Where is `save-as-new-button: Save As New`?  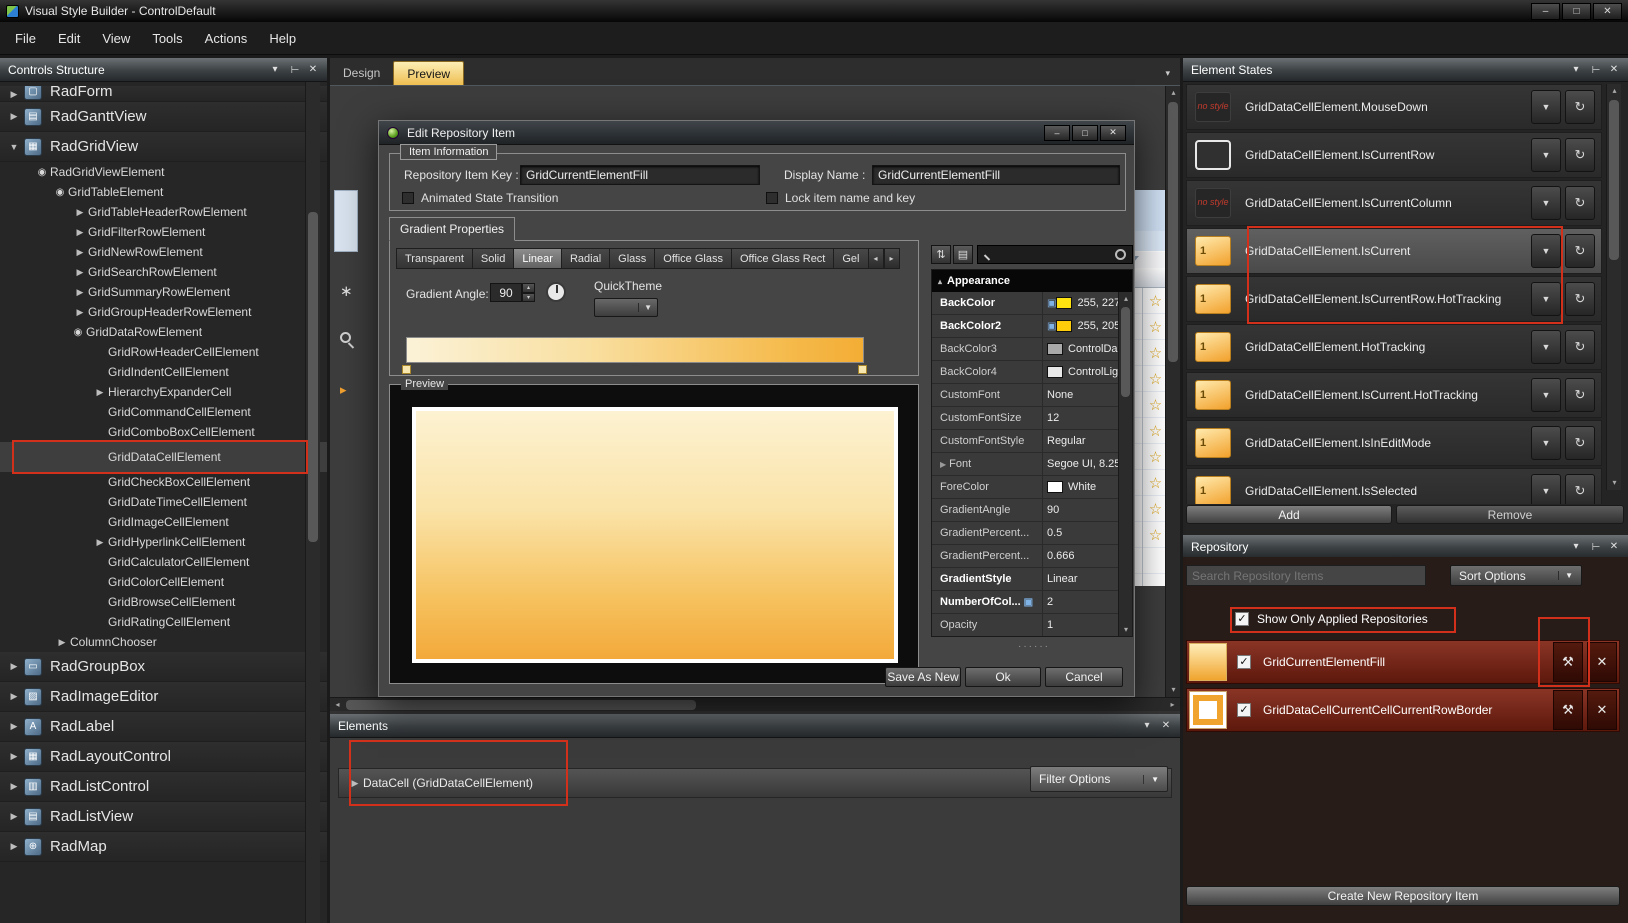 save-as-new-button: Save As New is located at coordinates (923, 677).